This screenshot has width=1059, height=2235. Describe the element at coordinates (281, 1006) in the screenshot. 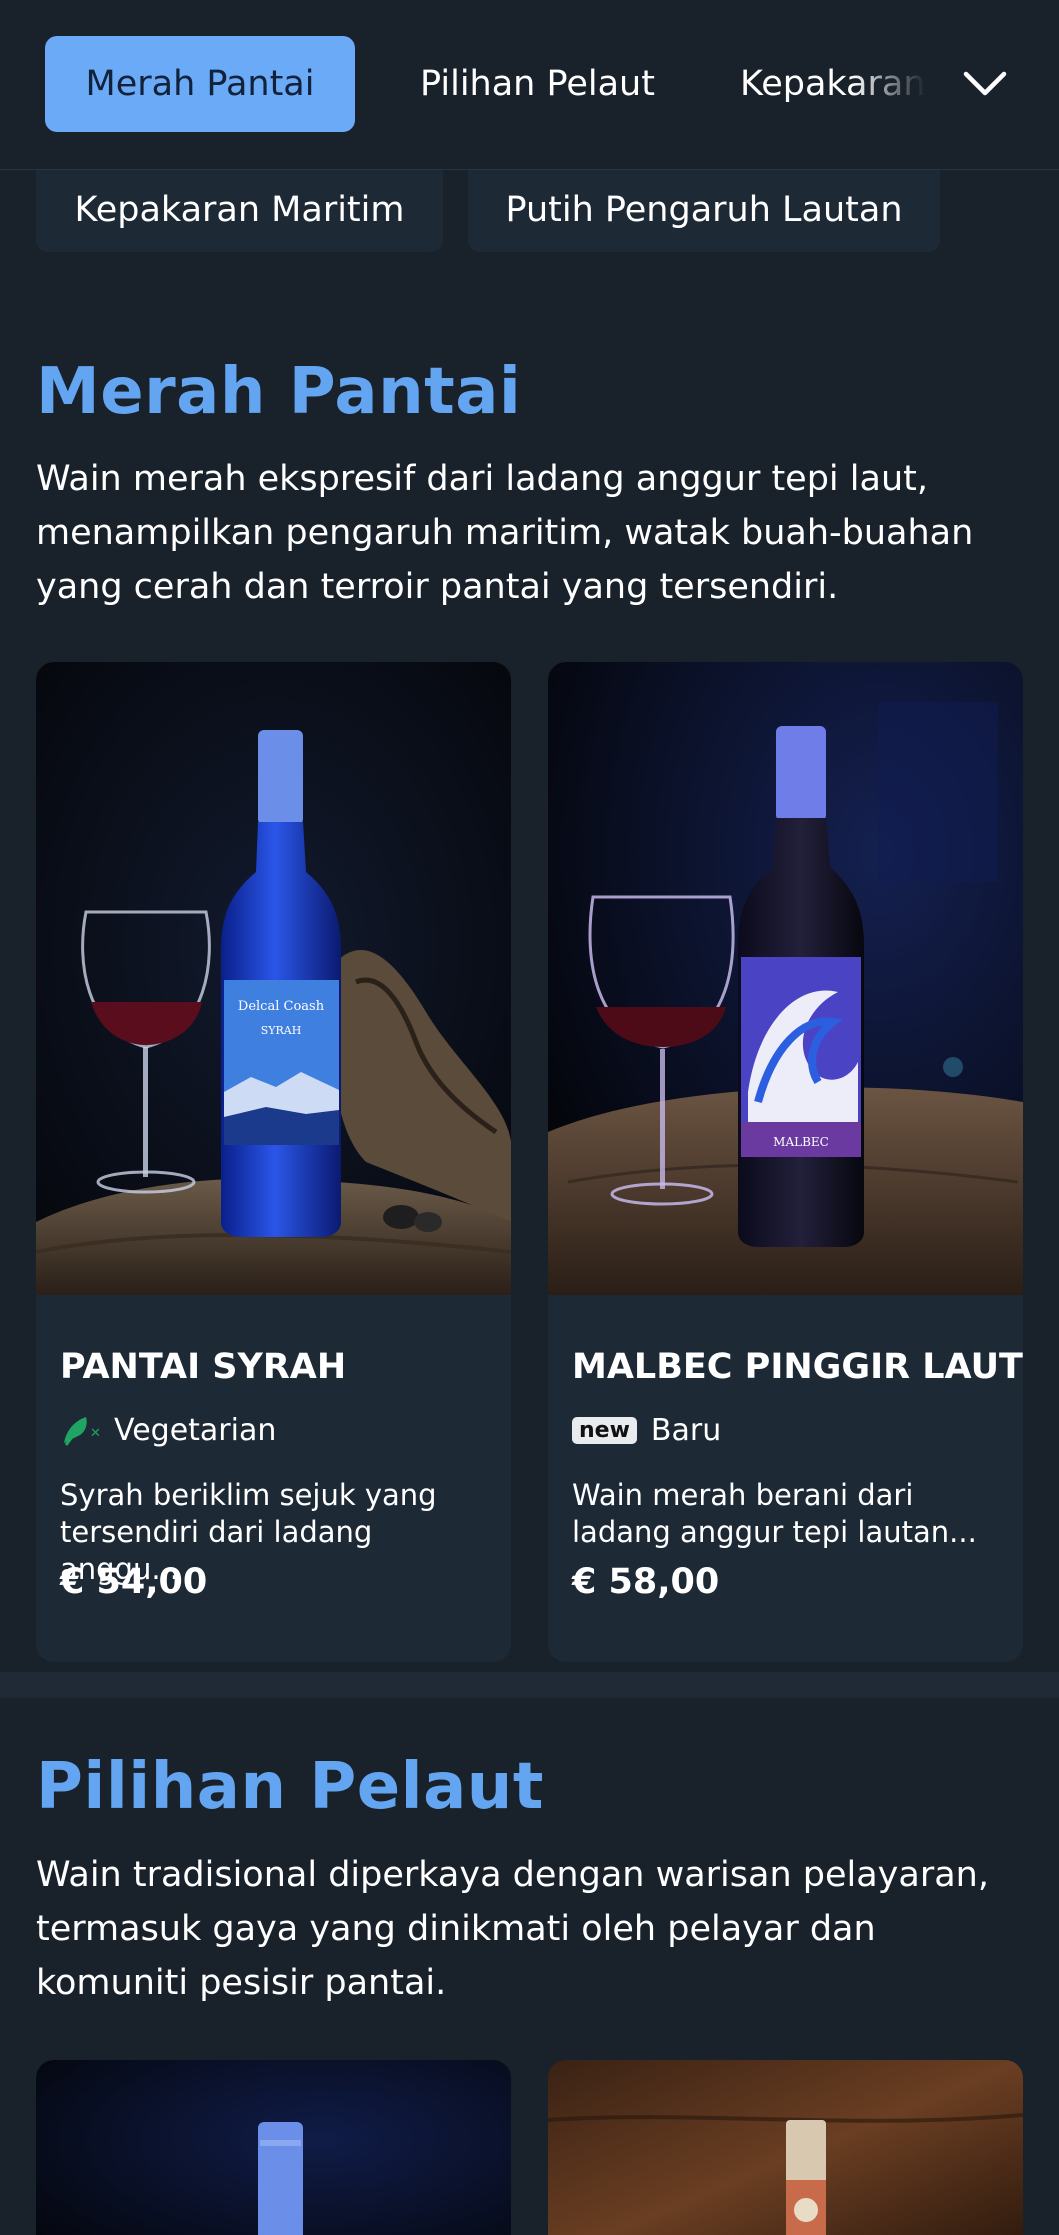

I see `bottle-label-brand: Delcal Coash` at that location.